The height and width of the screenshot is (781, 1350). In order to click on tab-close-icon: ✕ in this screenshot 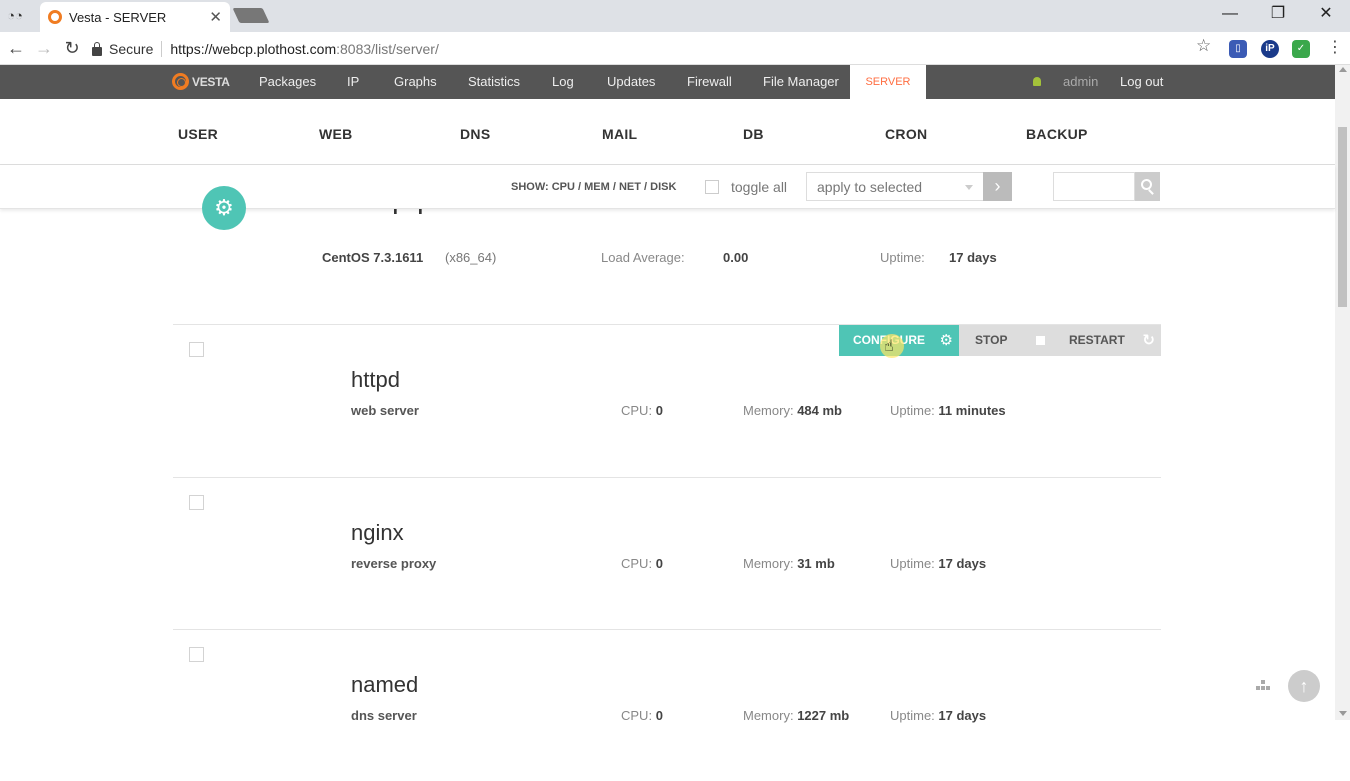, I will do `click(215, 17)`.